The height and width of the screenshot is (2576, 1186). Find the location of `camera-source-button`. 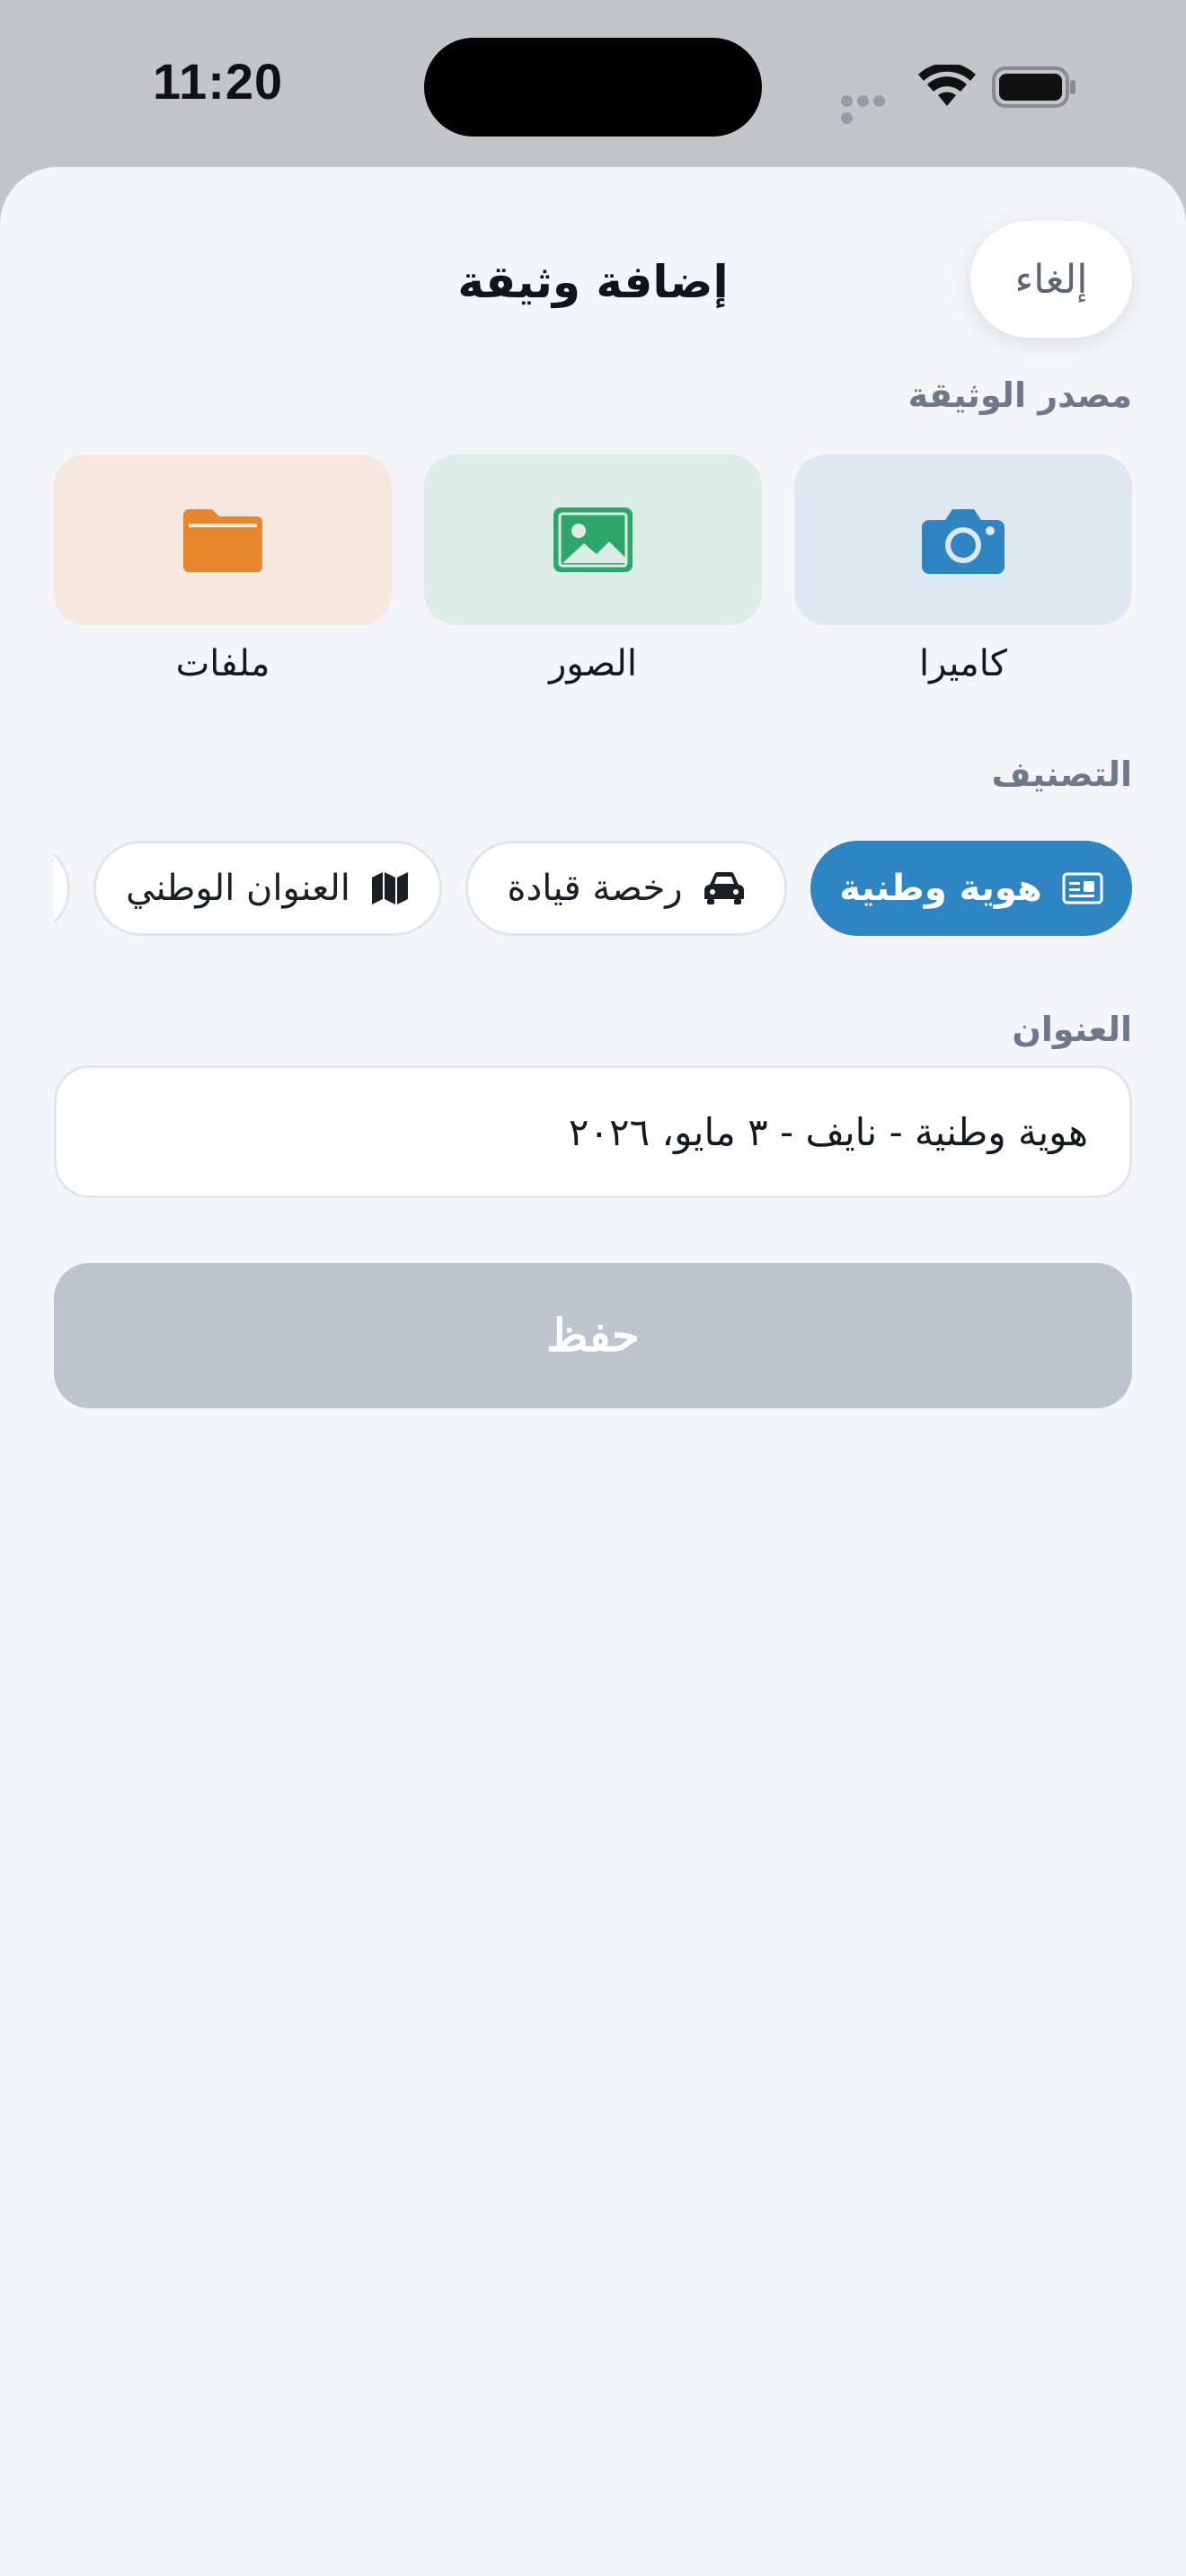

camera-source-button is located at coordinates (963, 539).